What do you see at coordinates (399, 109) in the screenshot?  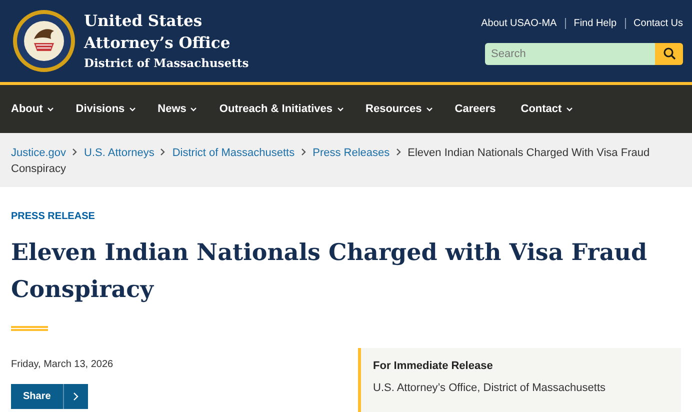 I see `nav-item: Resources` at bounding box center [399, 109].